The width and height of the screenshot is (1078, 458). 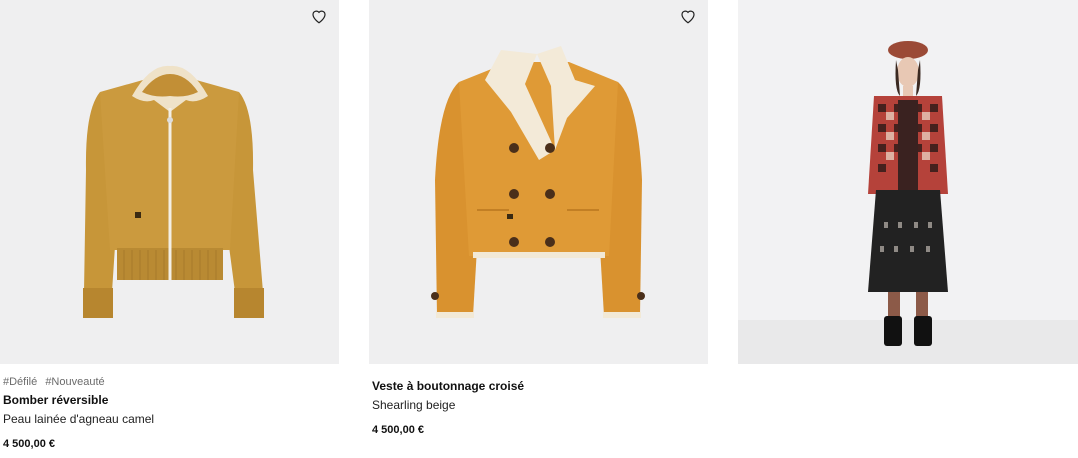 I want to click on tag-defile: #Défilé, so click(x=20, y=382).